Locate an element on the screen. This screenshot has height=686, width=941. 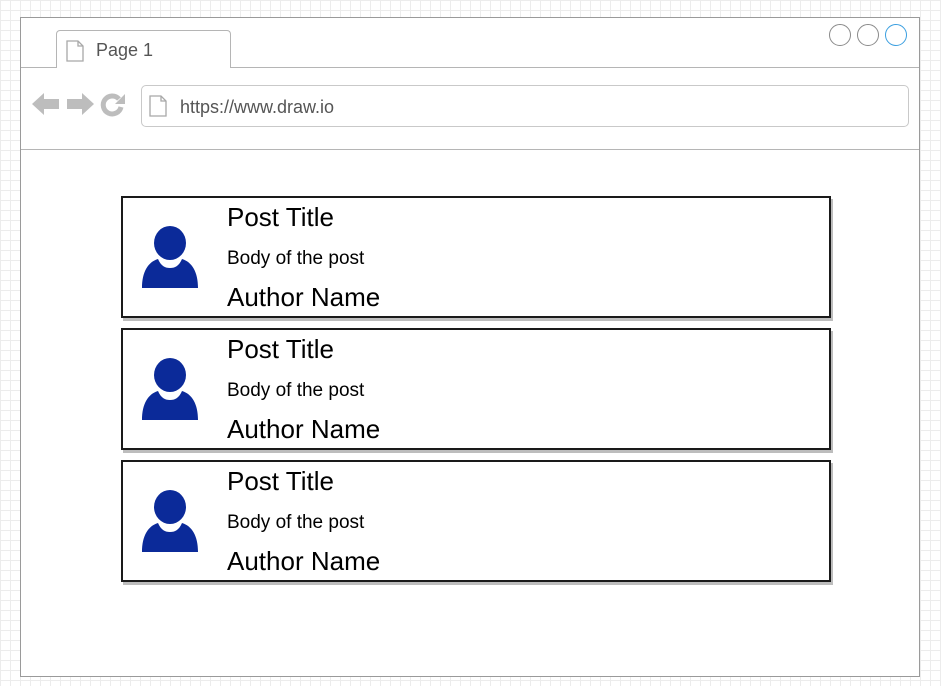
restore-button is located at coordinates (868, 35).